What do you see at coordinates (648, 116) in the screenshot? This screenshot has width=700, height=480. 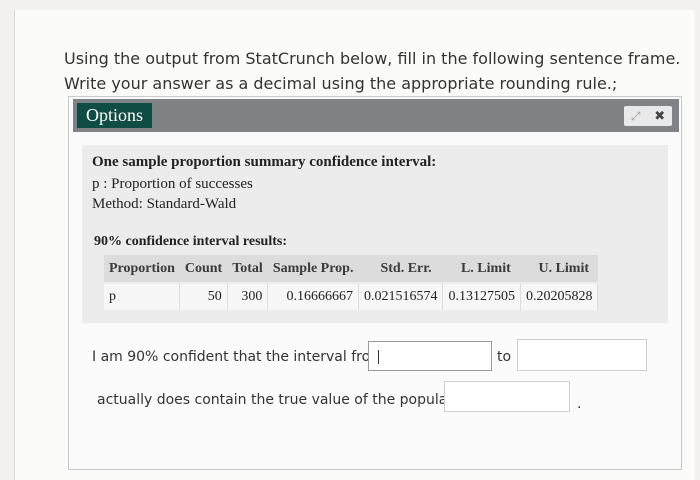 I see `window-controls: ⤢ ✖` at bounding box center [648, 116].